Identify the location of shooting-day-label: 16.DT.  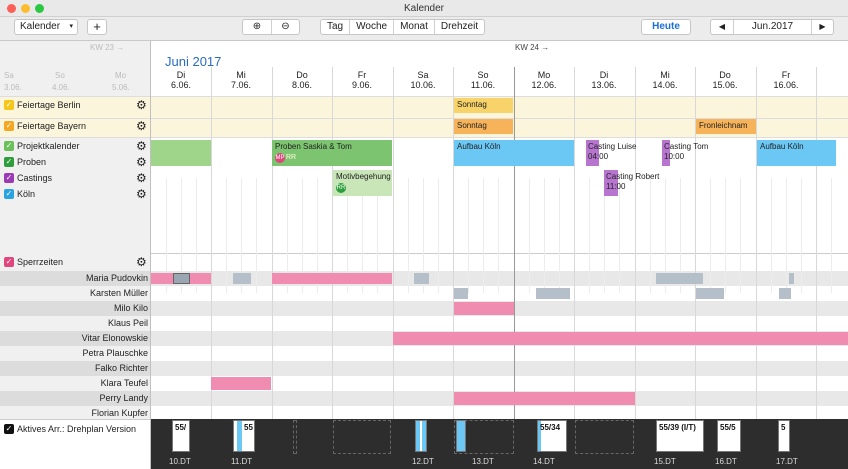
(726, 461).